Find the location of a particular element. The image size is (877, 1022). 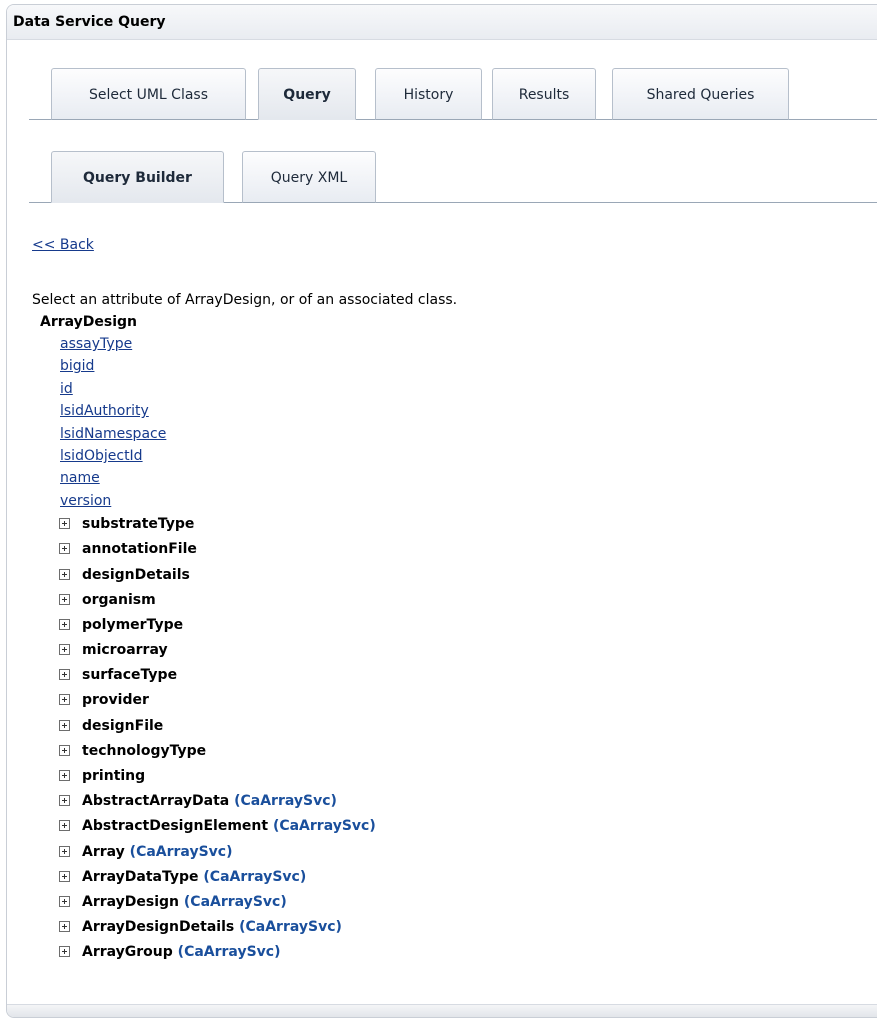

association-item: substrateType is located at coordinates (204, 524).